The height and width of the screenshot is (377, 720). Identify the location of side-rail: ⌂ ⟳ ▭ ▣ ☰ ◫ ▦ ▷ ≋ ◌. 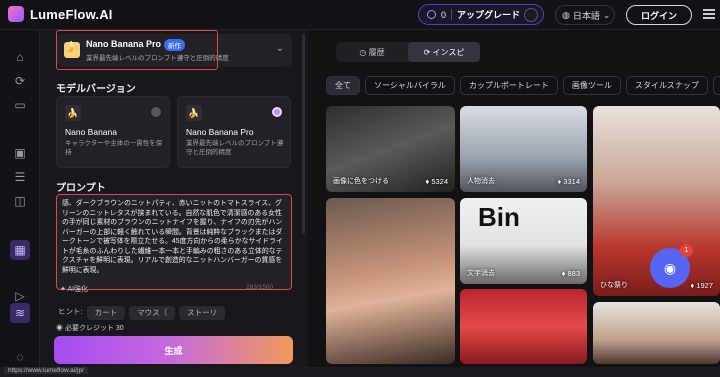
(20, 203).